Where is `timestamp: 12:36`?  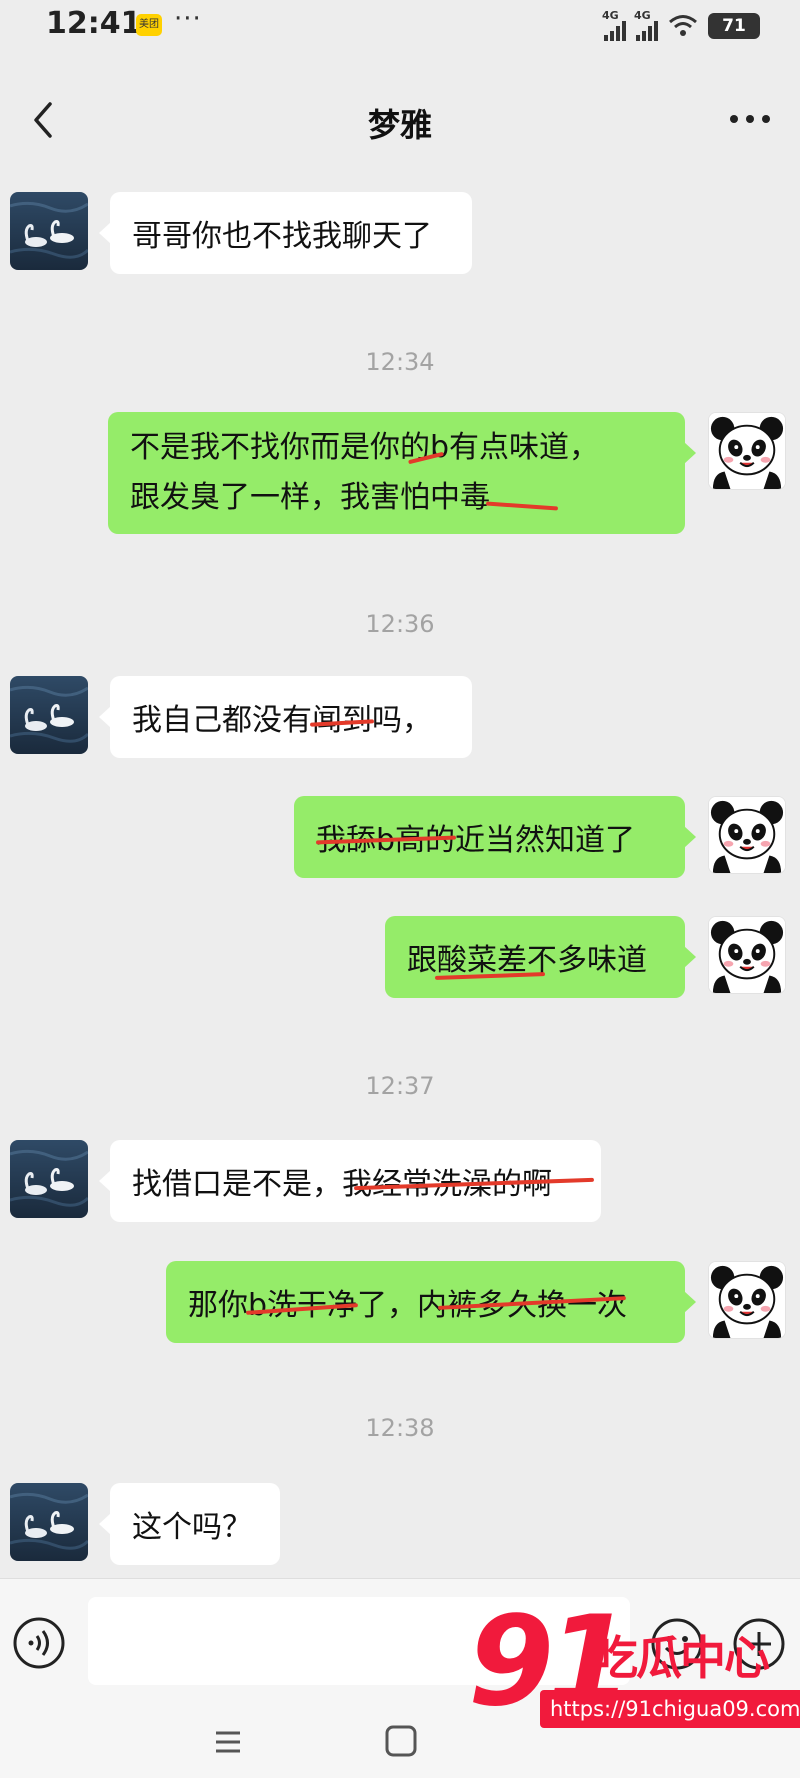 timestamp: 12:36 is located at coordinates (400, 624).